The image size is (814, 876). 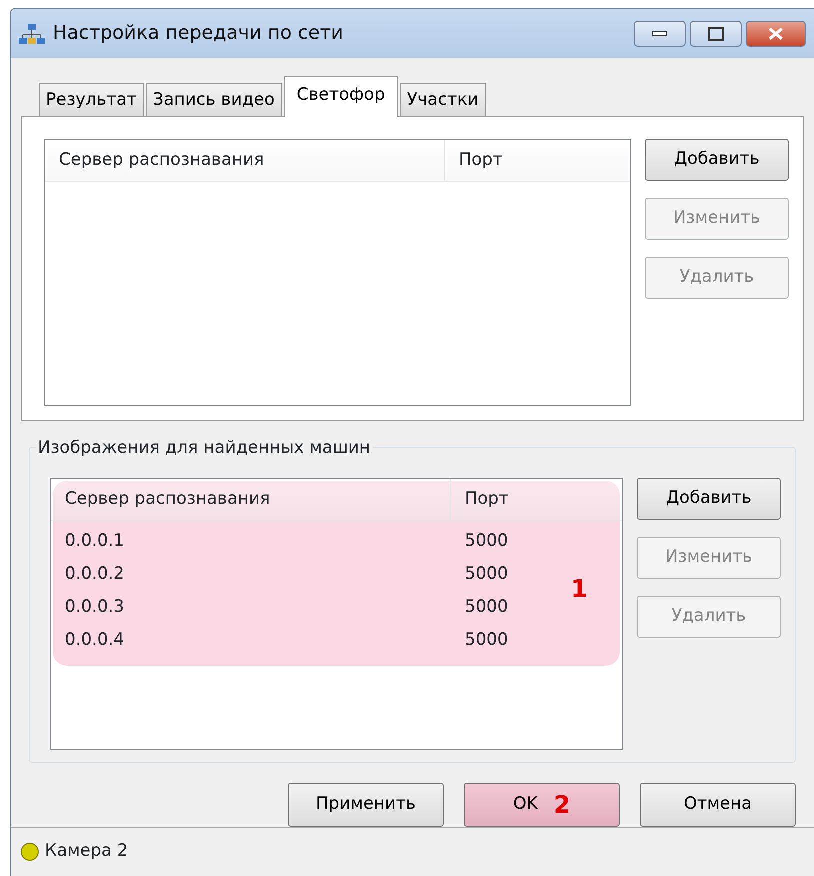 What do you see at coordinates (214, 99) in the screenshot?
I see `tab: Запись видео` at bounding box center [214, 99].